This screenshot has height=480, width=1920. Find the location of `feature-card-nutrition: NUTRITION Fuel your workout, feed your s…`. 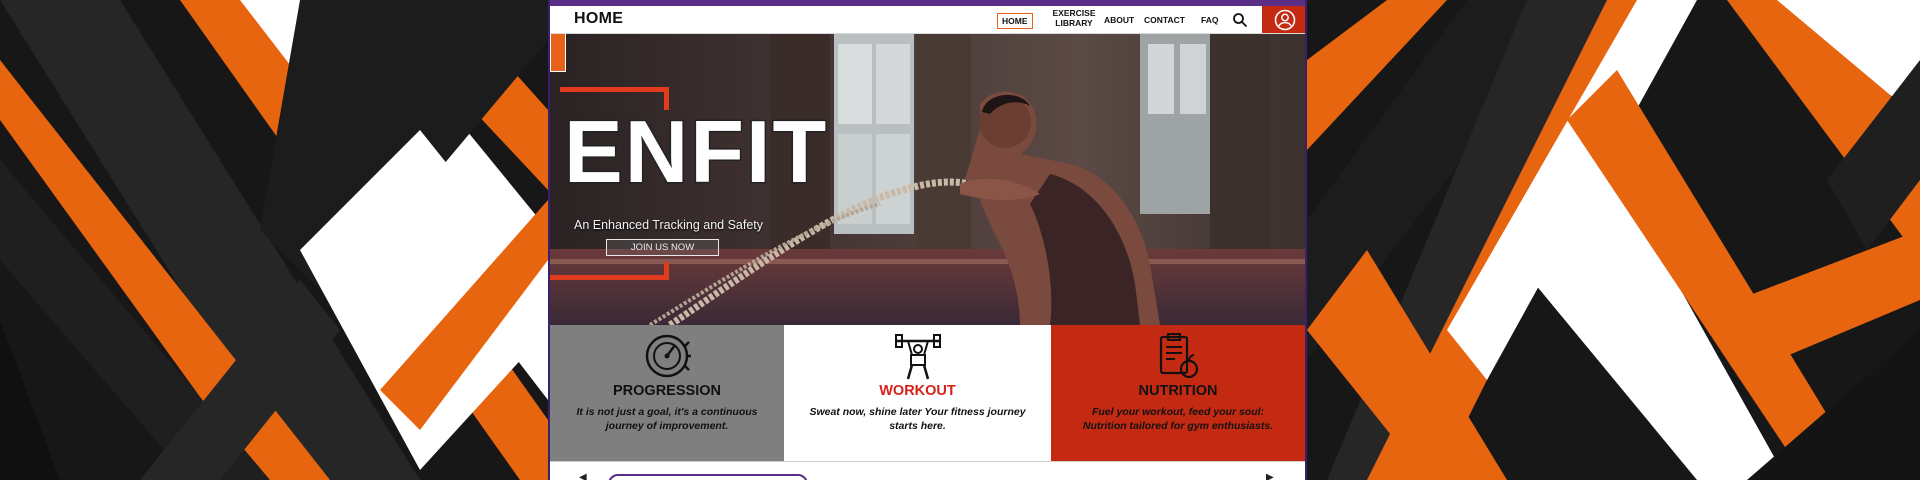

feature-card-nutrition: NUTRITION Fuel your workout, feed your s… is located at coordinates (1178, 393).